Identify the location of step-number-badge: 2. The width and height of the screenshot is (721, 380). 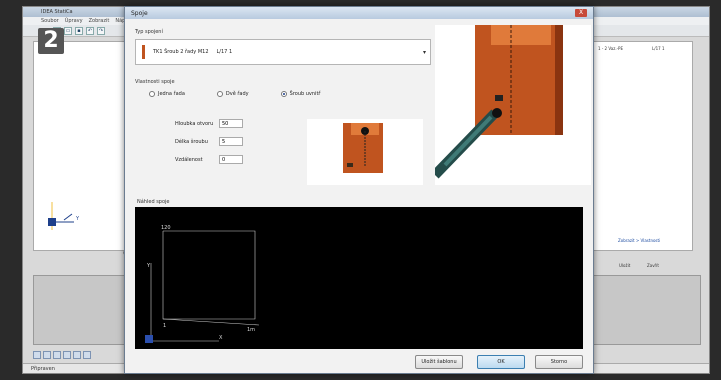
(51, 41).